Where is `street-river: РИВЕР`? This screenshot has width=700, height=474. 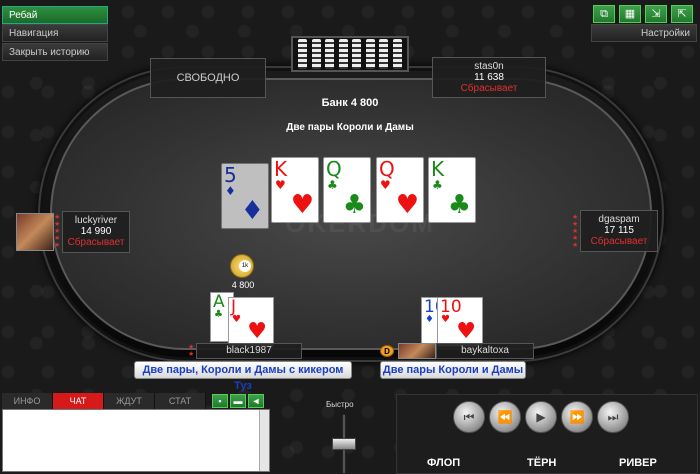 street-river: РИВЕР is located at coordinates (638, 463).